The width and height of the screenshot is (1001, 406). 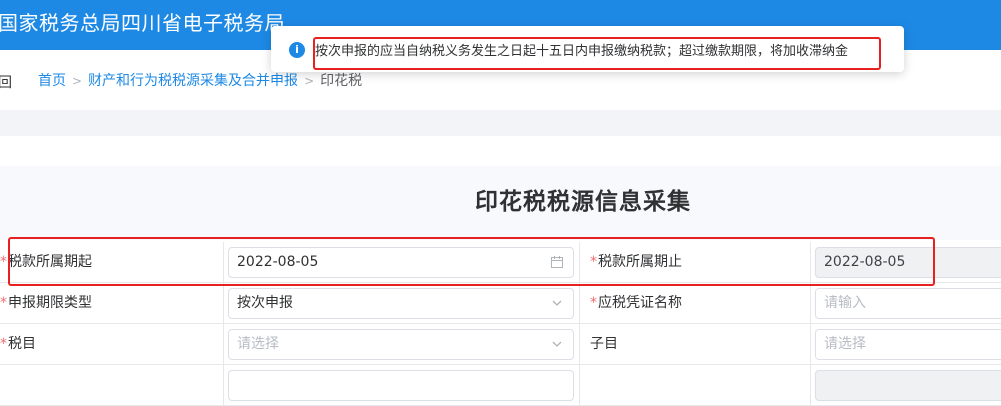 I want to click on tax-item-cell: 请选择, so click(x=402, y=344).